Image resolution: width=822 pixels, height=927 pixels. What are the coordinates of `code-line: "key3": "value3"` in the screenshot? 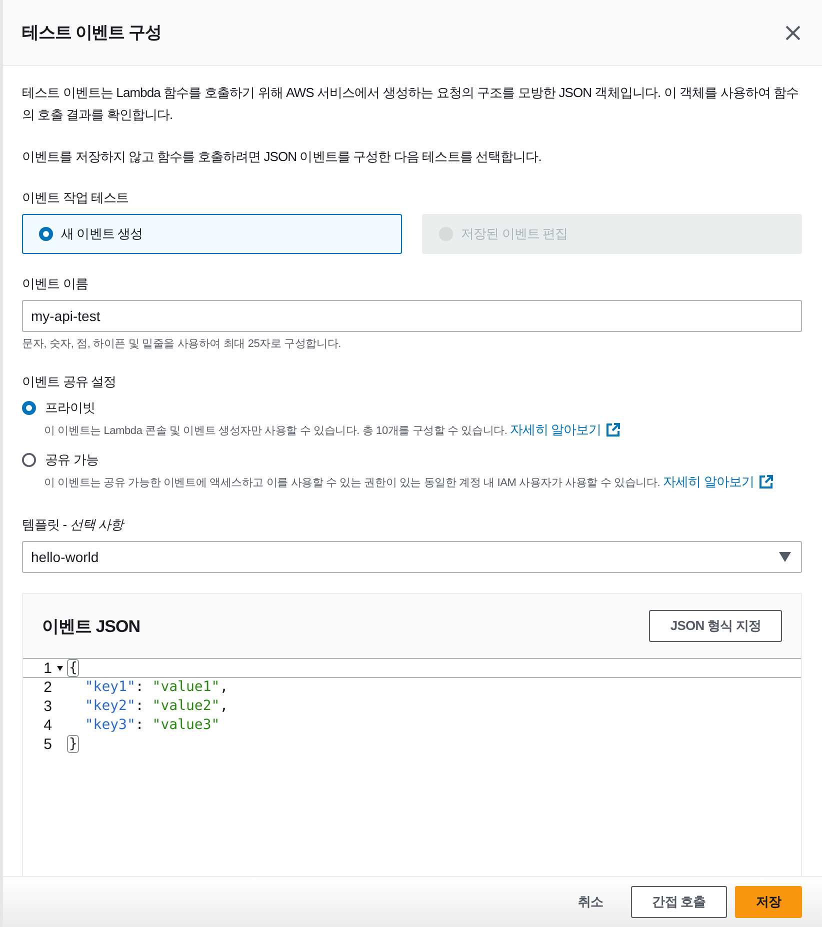 It's located at (152, 725).